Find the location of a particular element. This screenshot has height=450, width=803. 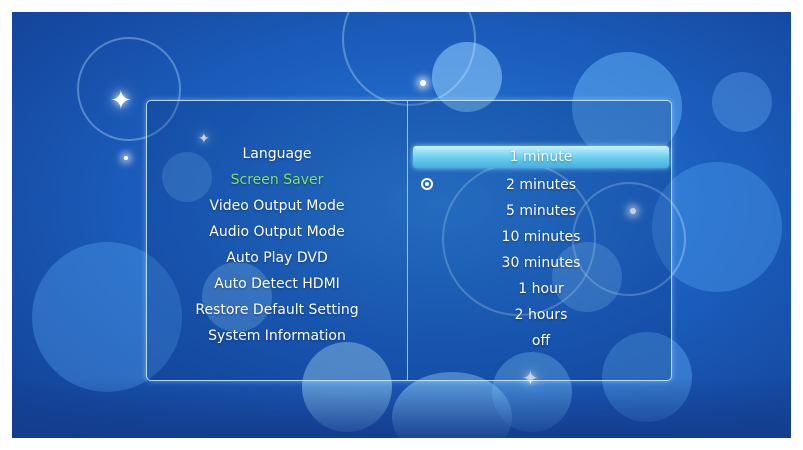

menu-item-restore-default-setting: Restore Default Setting is located at coordinates (277, 310).